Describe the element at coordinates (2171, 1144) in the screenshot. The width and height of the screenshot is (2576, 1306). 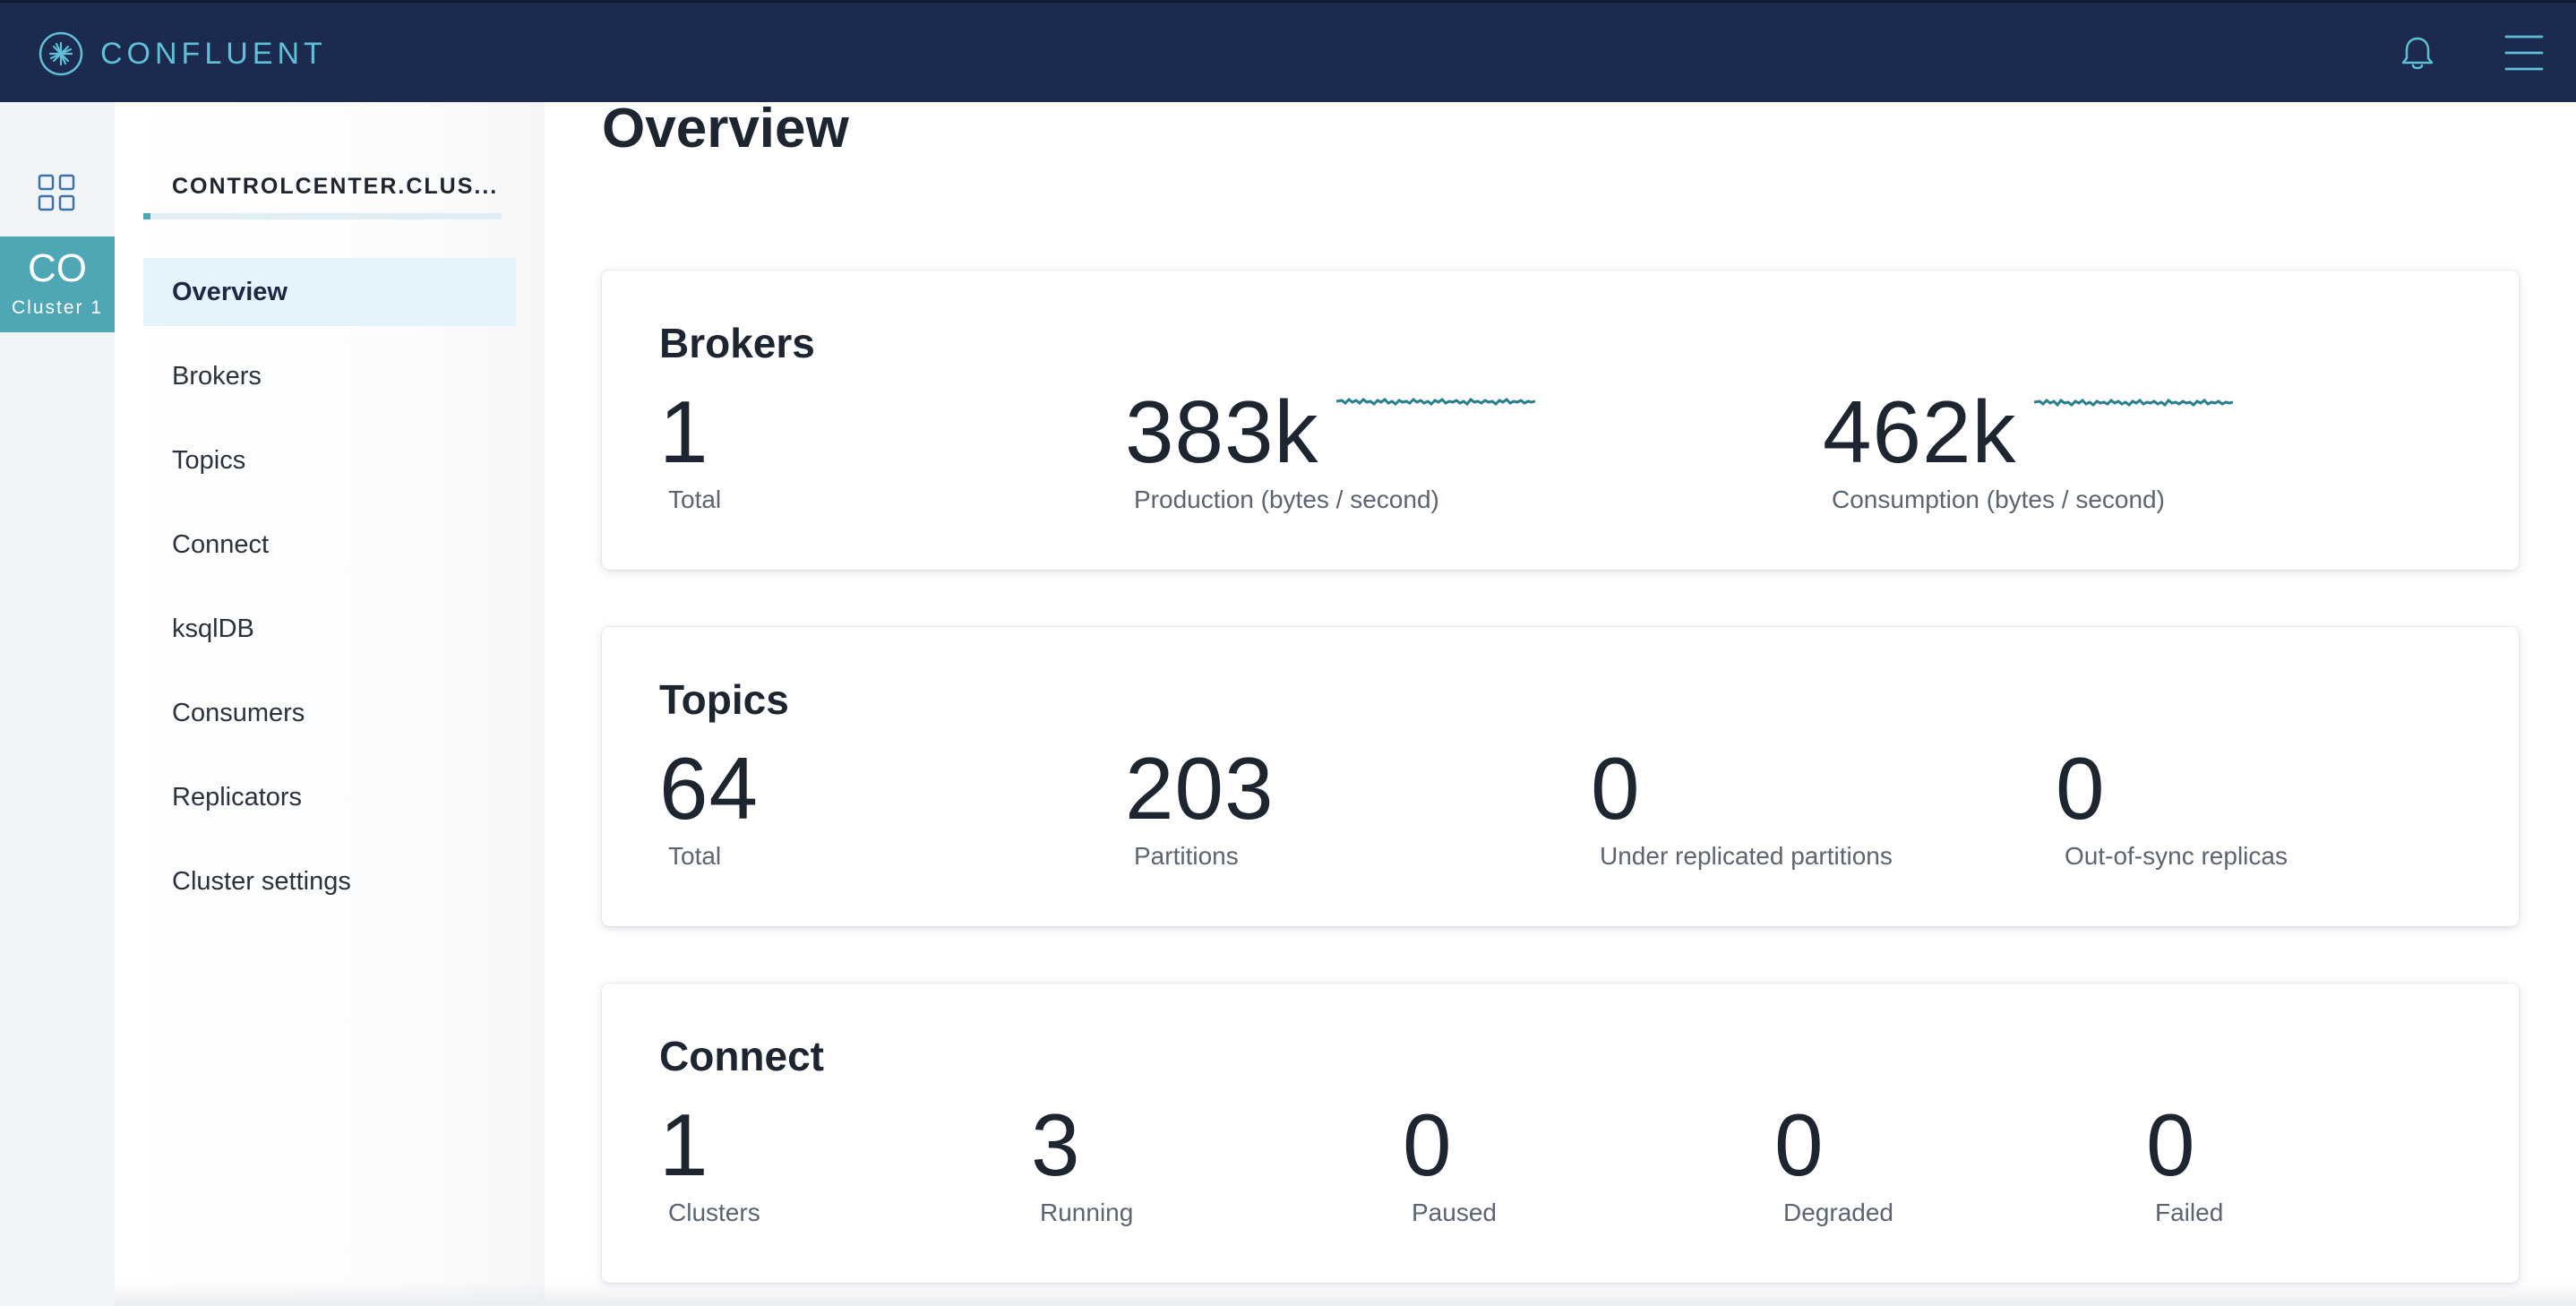
I see `connect-failed-value: 0` at that location.